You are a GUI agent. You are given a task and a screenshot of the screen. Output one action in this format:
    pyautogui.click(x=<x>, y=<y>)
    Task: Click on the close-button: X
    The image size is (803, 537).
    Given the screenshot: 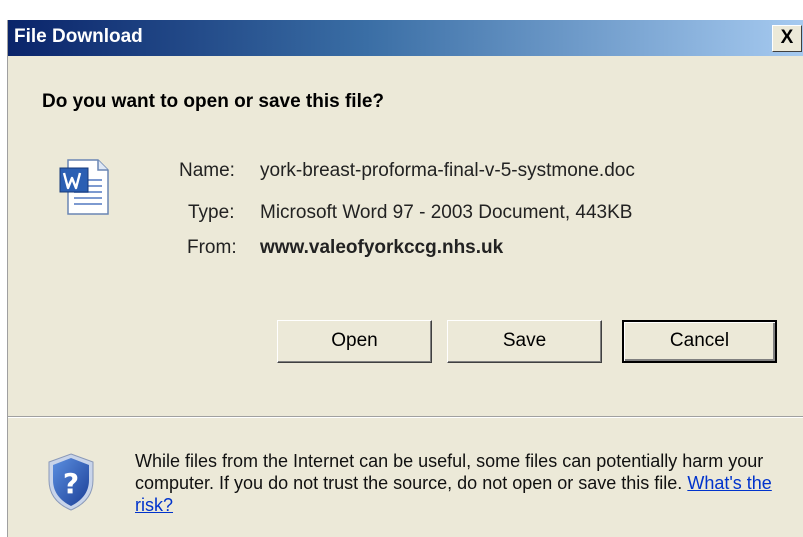 What is the action you would take?
    pyautogui.click(x=787, y=38)
    